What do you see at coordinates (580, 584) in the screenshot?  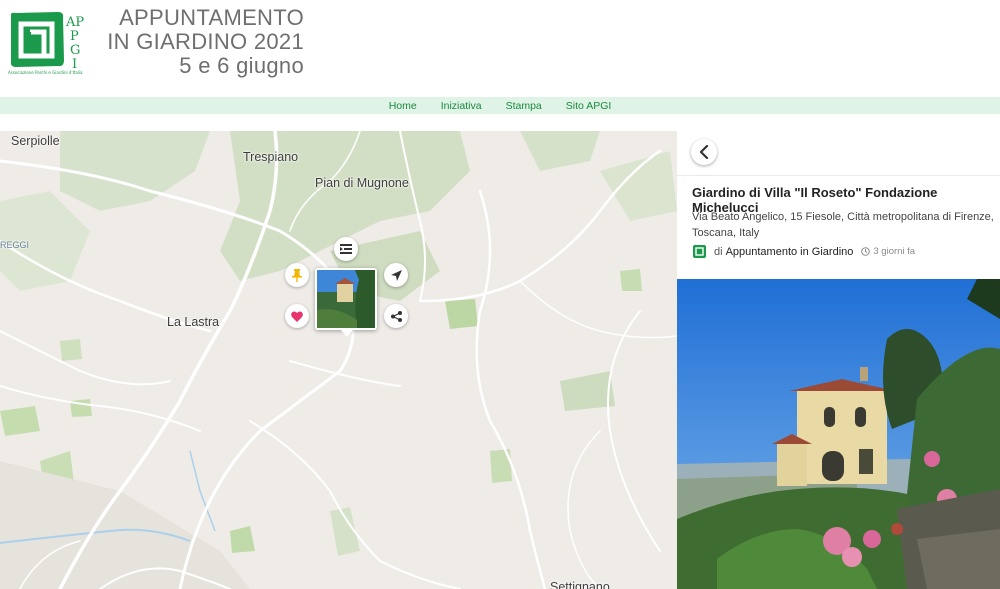 I see `place-settignano: Settignano` at bounding box center [580, 584].